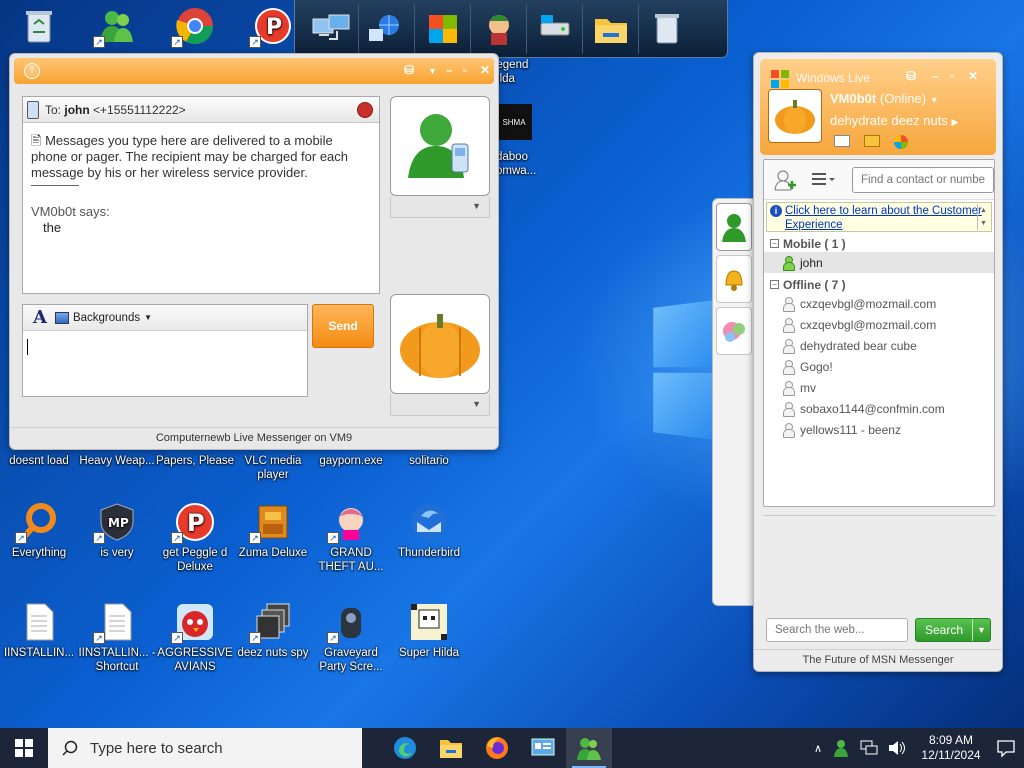 This screenshot has height=768, width=1024. What do you see at coordinates (195, 638) in the screenshot?
I see `desktop-icon-aggressive-avians: ↗ AGGRESSIVE AVIANS` at bounding box center [195, 638].